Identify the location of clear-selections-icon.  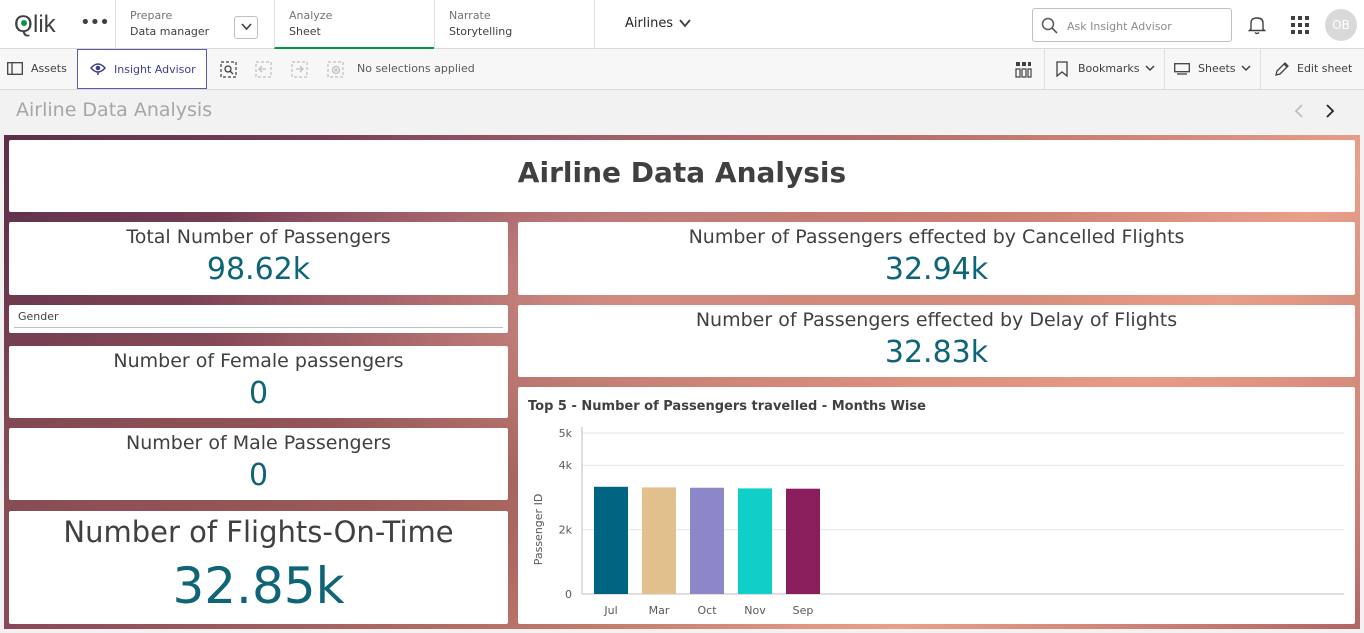
(335, 69).